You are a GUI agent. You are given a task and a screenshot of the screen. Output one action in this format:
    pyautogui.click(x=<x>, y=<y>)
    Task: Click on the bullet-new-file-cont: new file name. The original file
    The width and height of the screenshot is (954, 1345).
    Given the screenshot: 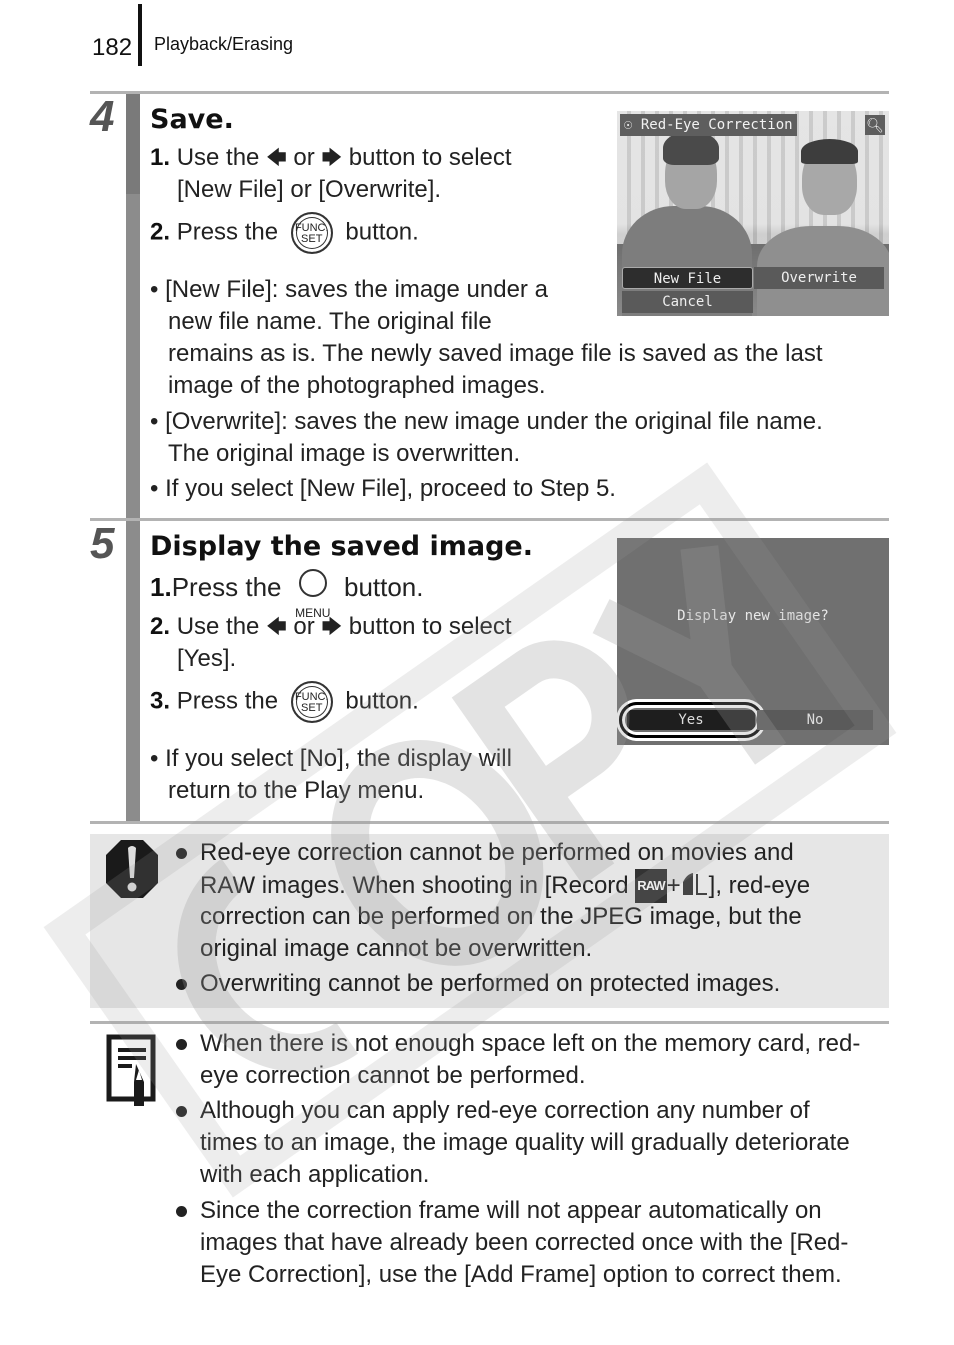 What is the action you would take?
    pyautogui.click(x=330, y=321)
    